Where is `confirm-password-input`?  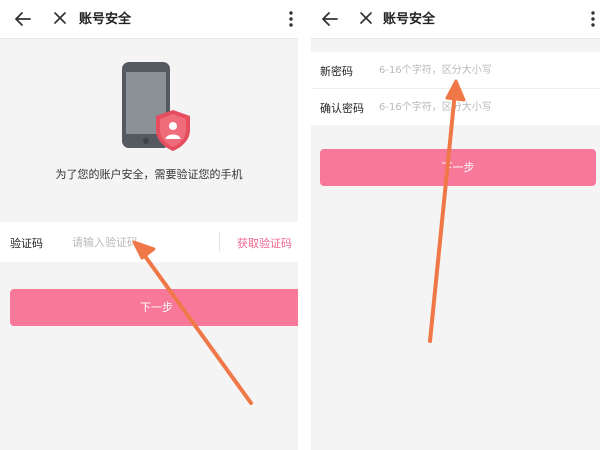
confirm-password-input is located at coordinates (484, 107).